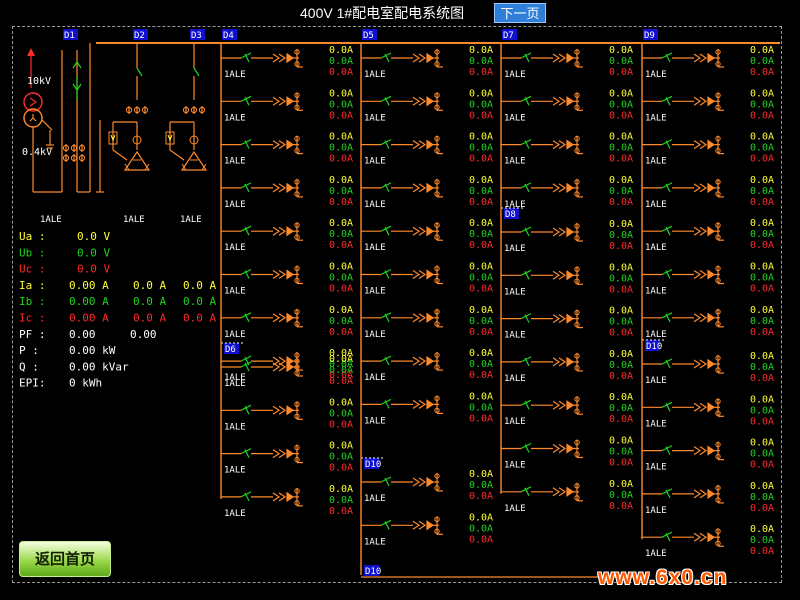 This screenshot has height=600, width=800. I want to click on bus-tag: D6, so click(231, 349).